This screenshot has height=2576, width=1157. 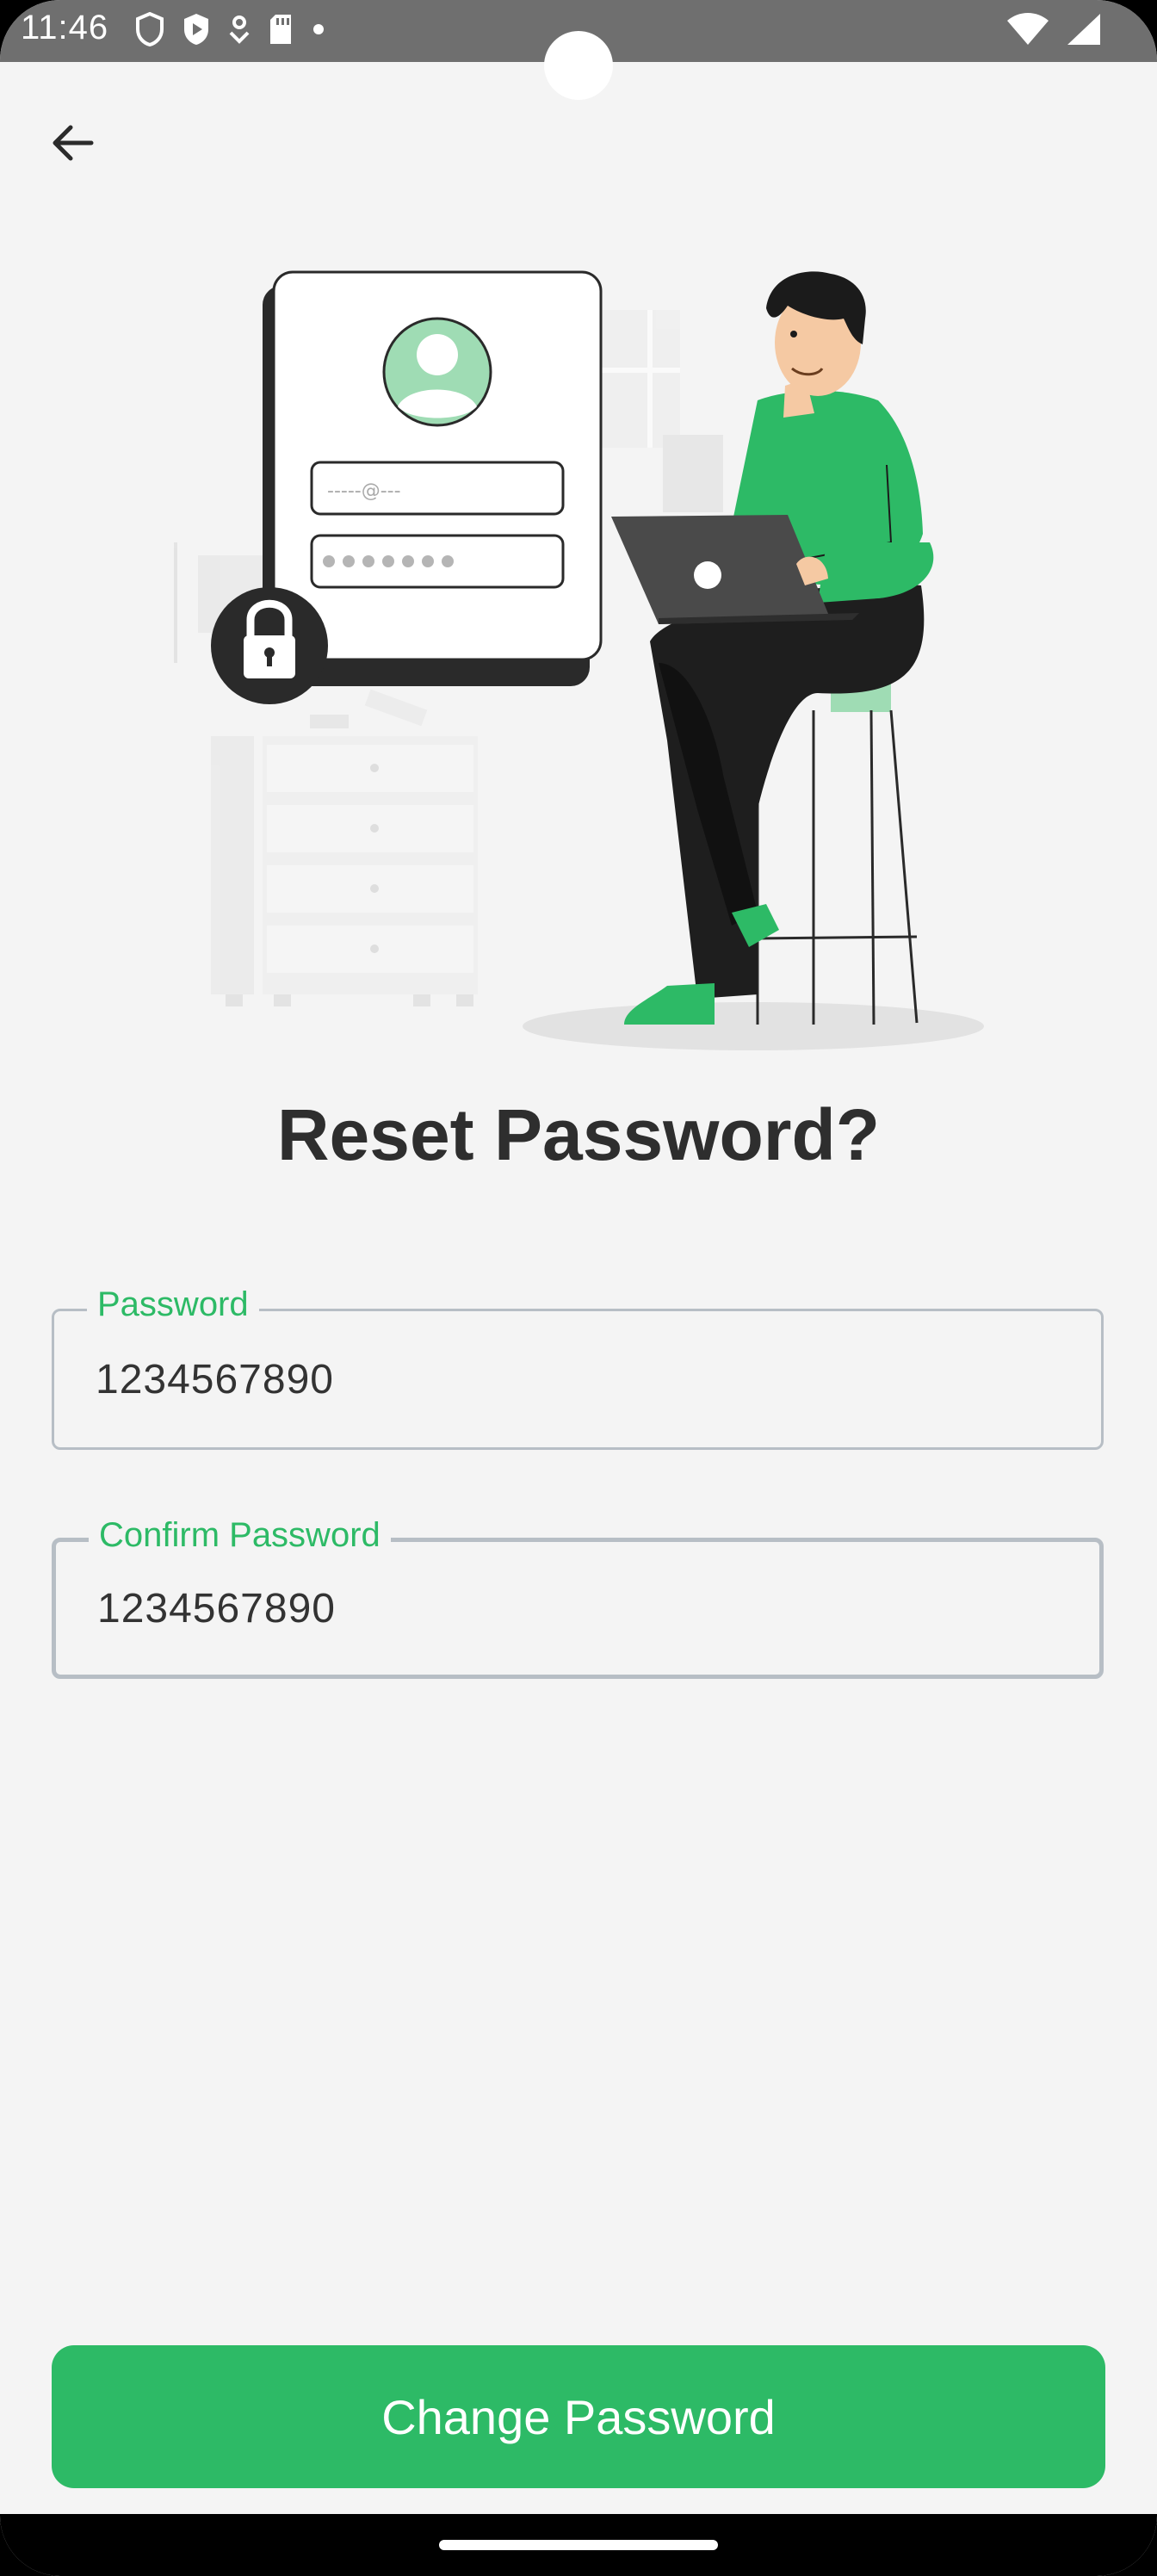 I want to click on sd-card-icon, so click(x=281, y=29).